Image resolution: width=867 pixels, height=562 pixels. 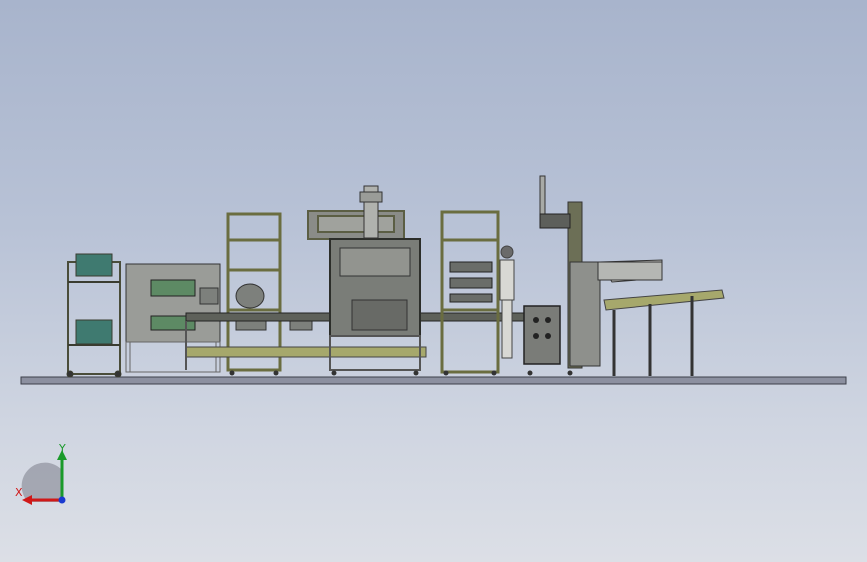 I want to click on incline-conveyor, so click(x=664, y=332).